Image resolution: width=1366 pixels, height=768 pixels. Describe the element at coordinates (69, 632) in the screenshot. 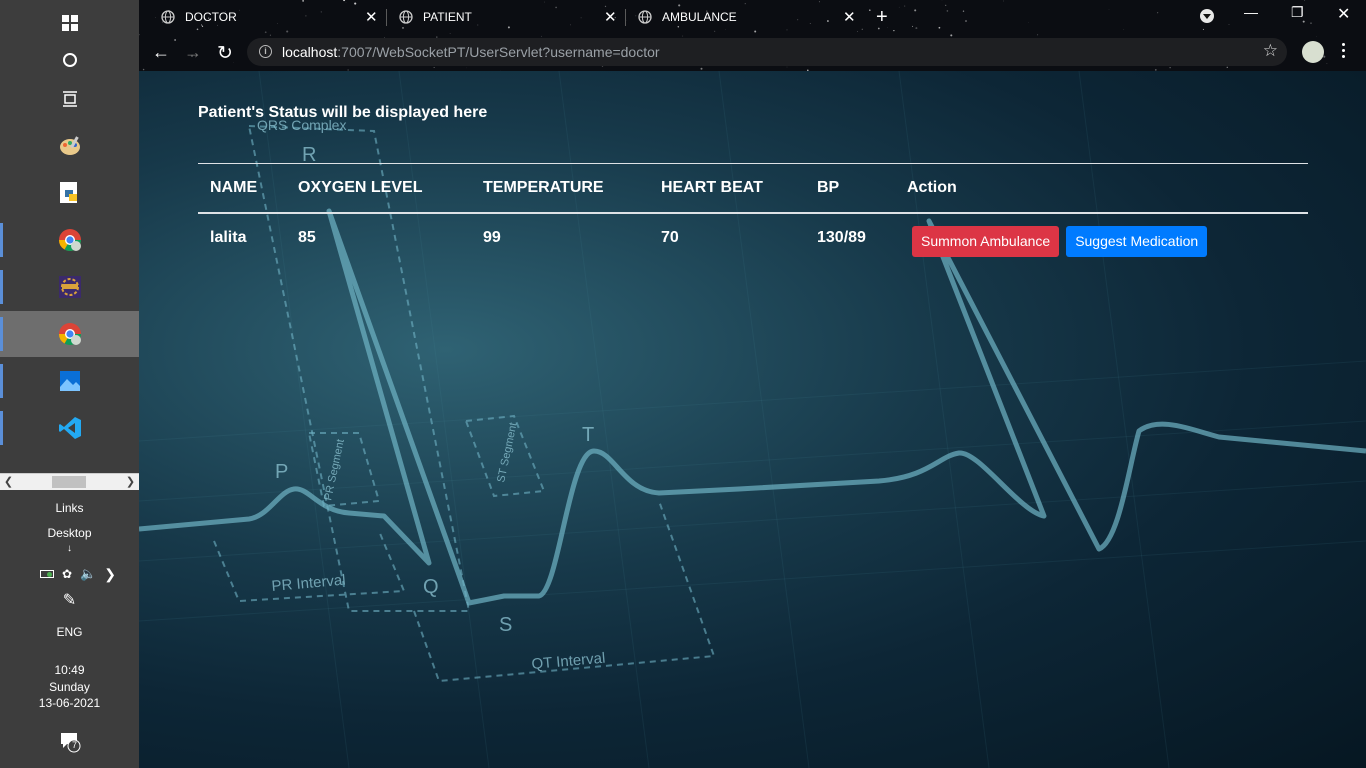

I see `language-indicator: ENG` at that location.